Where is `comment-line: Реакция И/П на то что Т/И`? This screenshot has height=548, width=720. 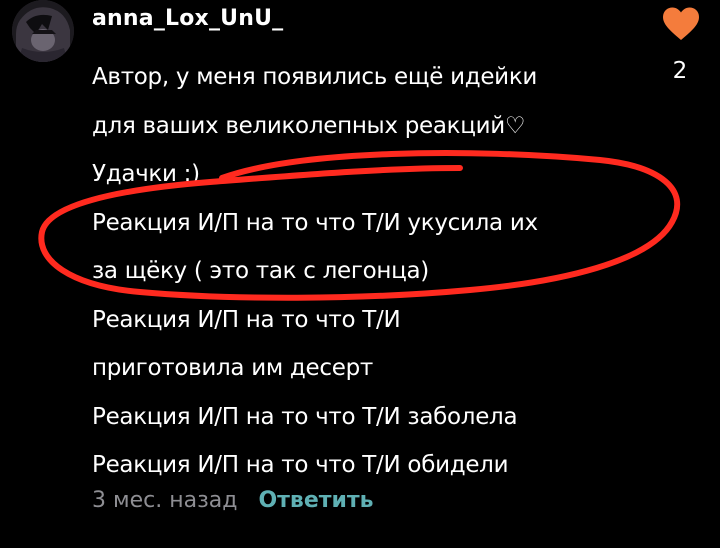 comment-line: Реакция И/П на то что Т/И is located at coordinates (246, 319).